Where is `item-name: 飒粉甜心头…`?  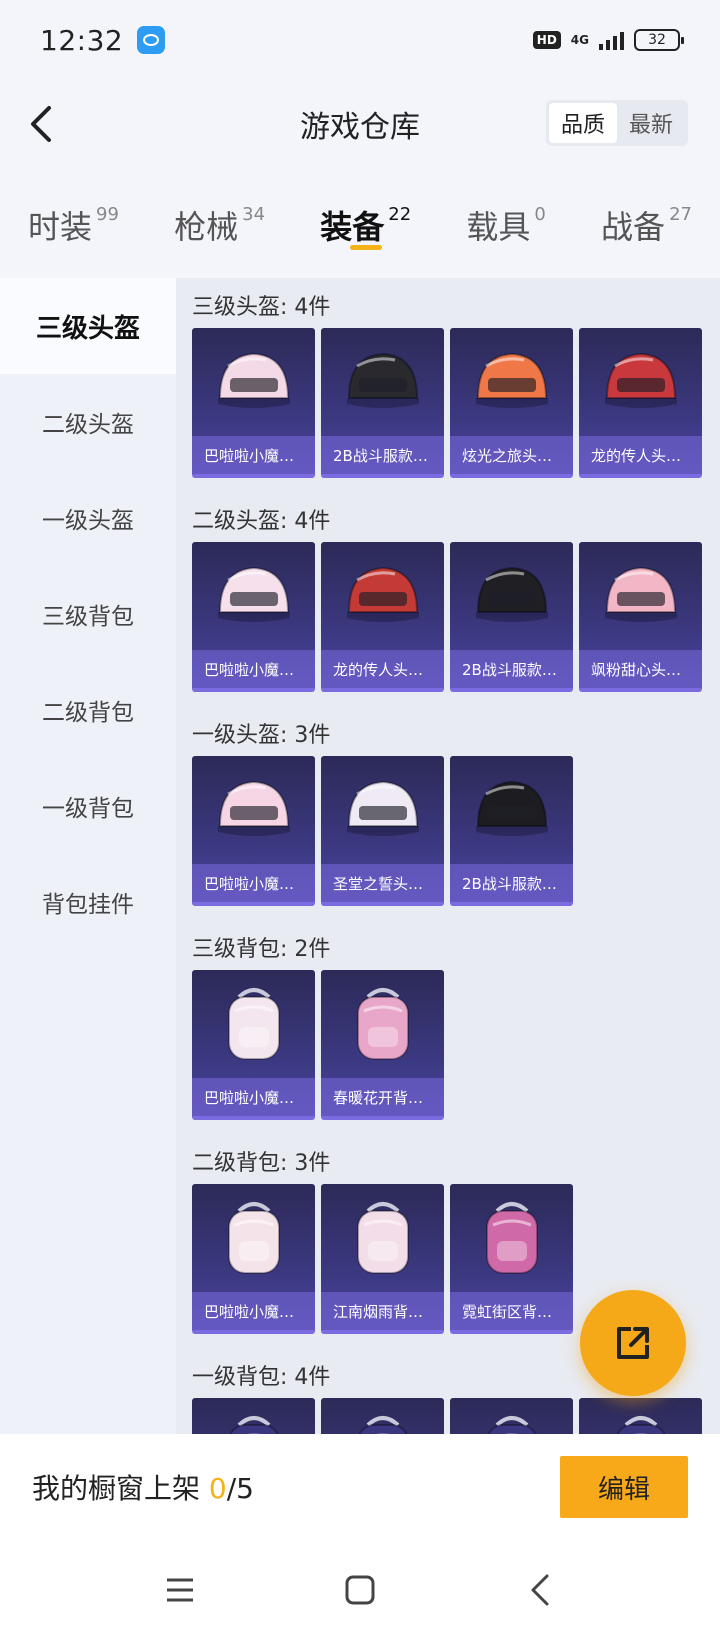
item-name: 飒粉甜心头… is located at coordinates (640, 669).